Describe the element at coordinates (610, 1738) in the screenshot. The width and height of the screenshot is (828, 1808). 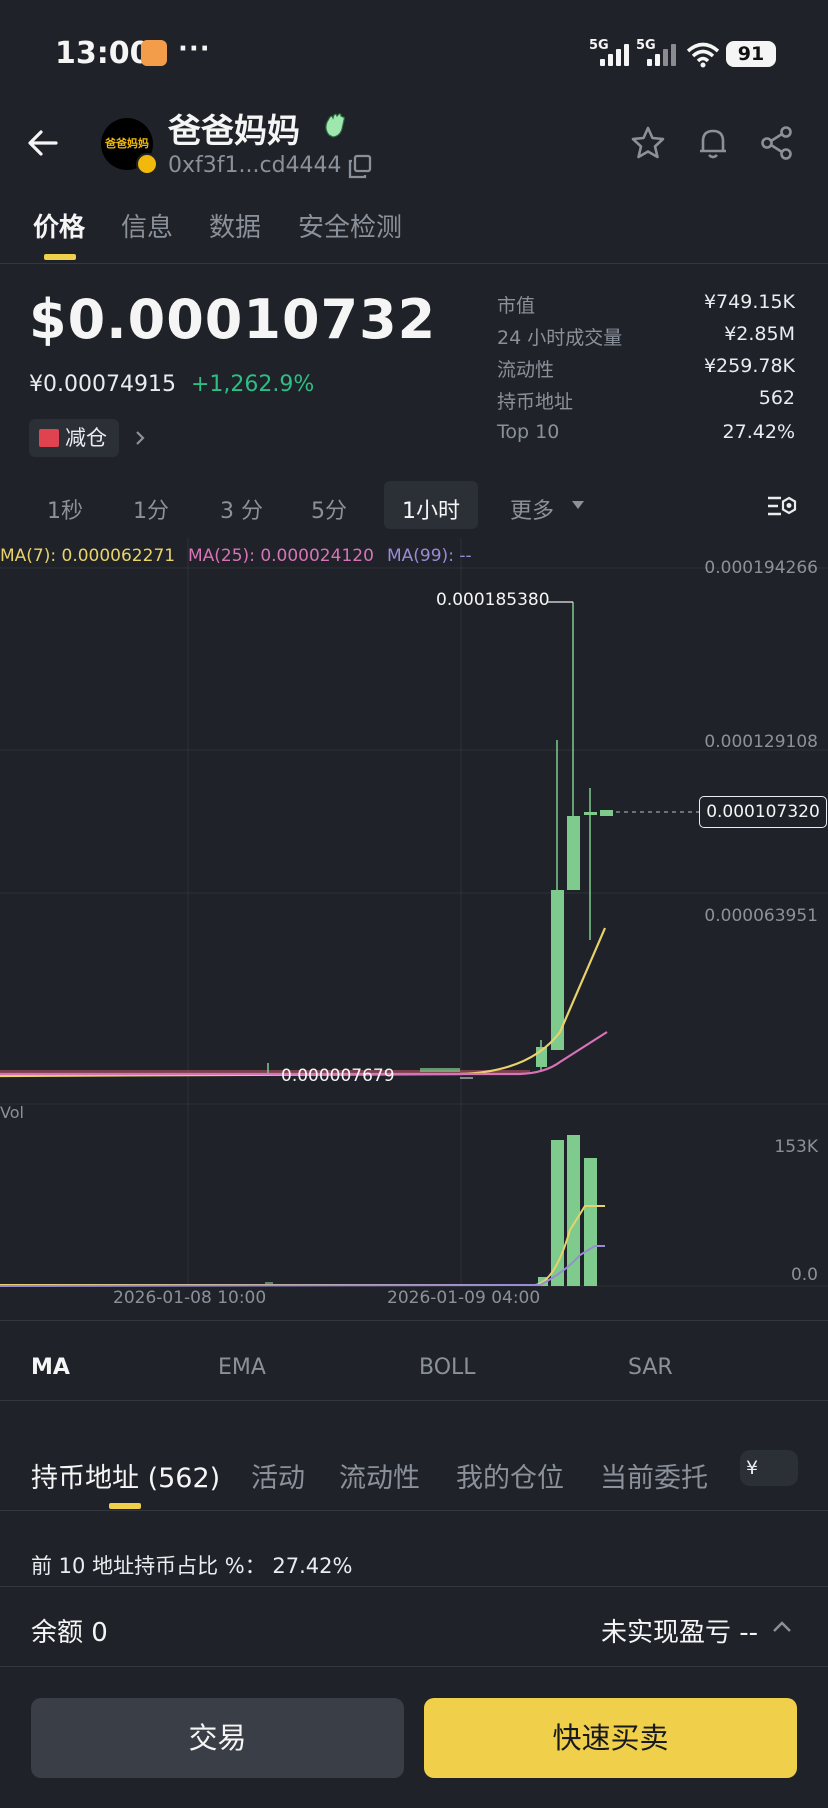
I see `quick-buy-sell-button: 快速买卖` at that location.